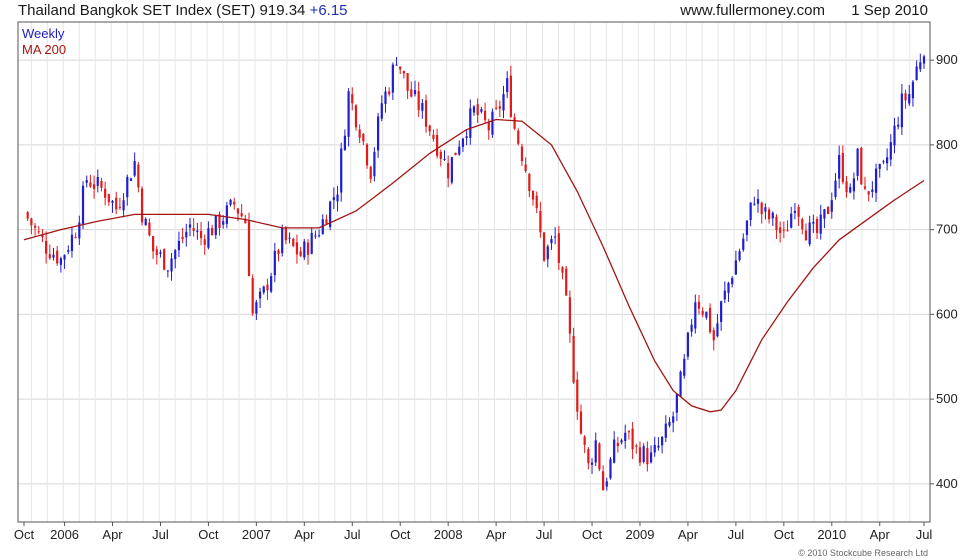  Describe the element at coordinates (947, 144) in the screenshot. I see `y-tick-label: 800` at that location.